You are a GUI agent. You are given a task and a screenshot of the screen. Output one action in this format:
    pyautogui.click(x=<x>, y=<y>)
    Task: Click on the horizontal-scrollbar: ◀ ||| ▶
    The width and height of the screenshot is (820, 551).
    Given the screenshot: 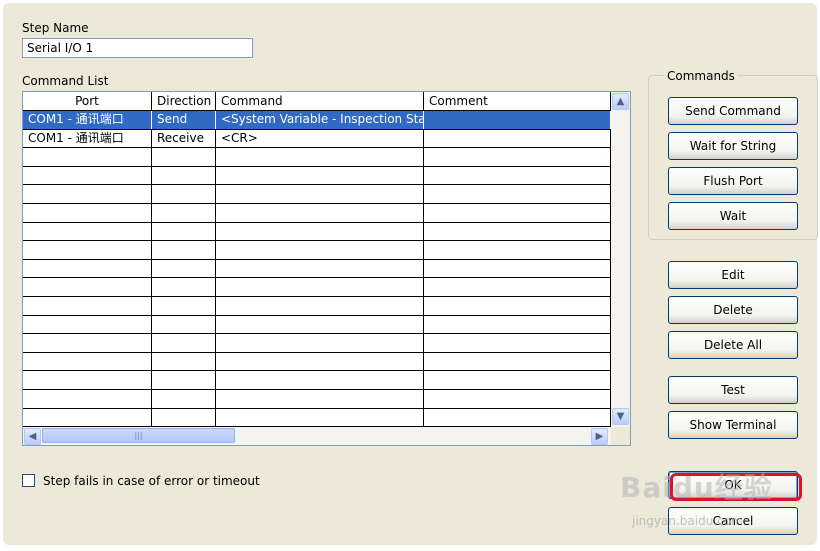 What is the action you would take?
    pyautogui.click(x=317, y=436)
    